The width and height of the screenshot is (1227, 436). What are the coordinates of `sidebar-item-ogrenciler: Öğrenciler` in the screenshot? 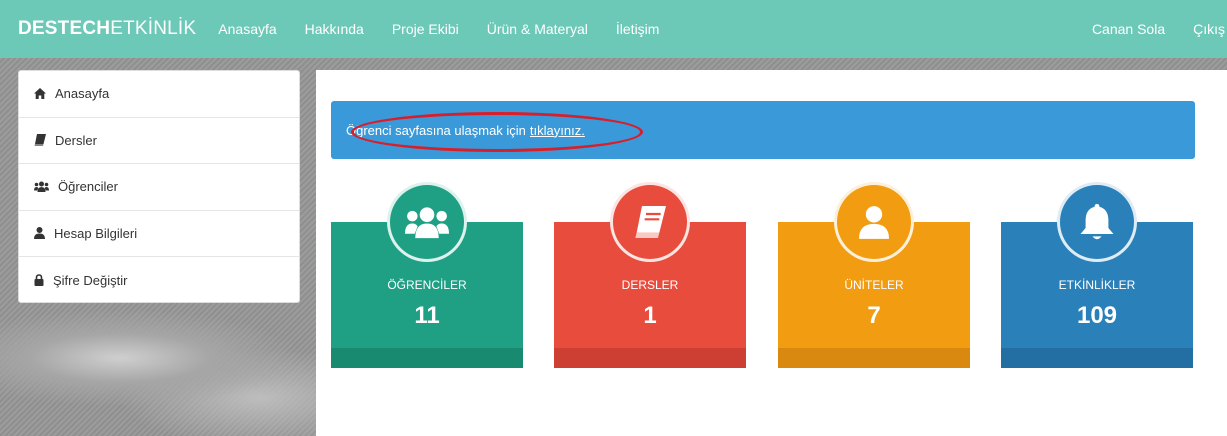 It's located at (159, 187).